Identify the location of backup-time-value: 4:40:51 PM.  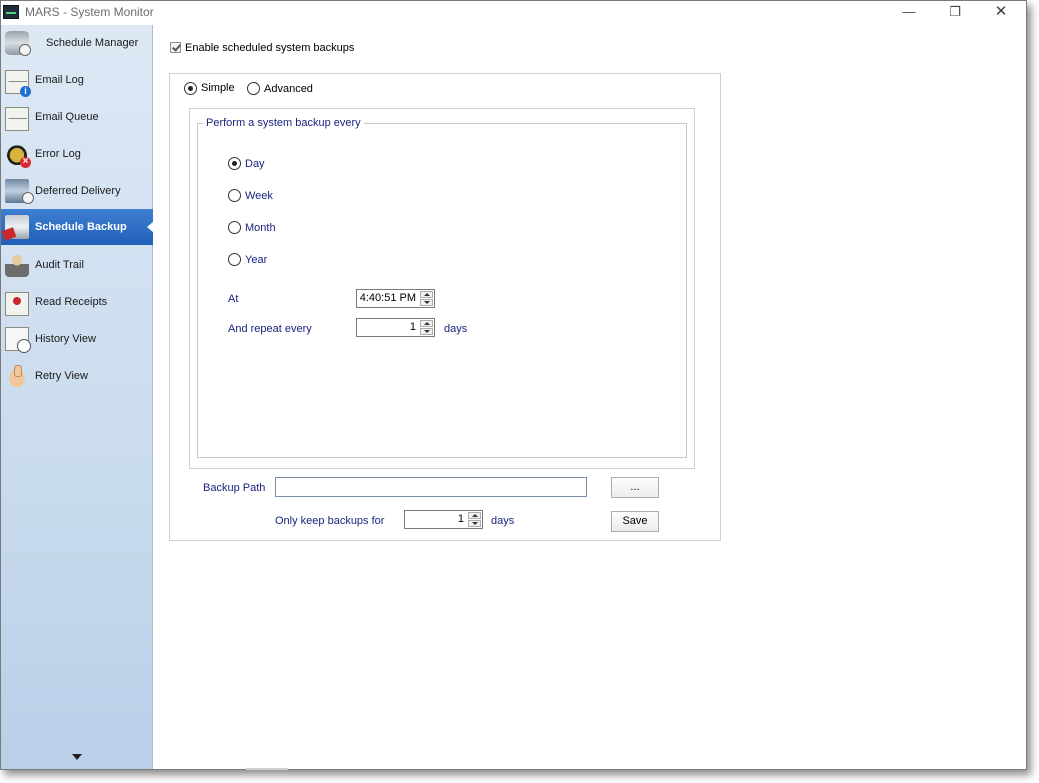
(387, 298).